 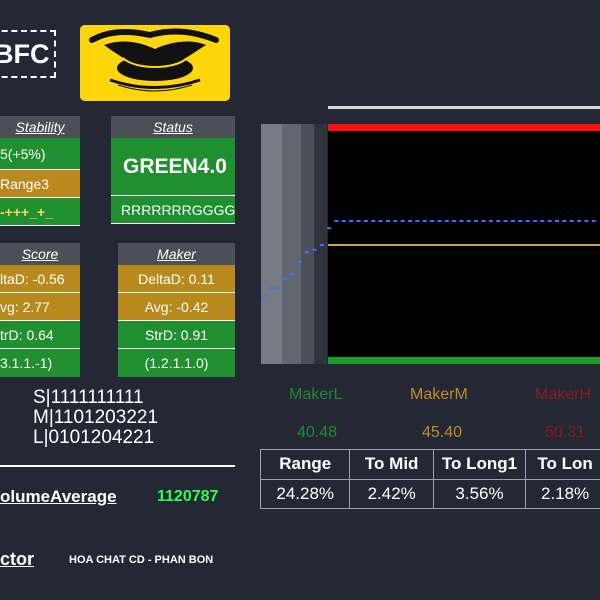 I want to click on company-logo, so click(x=155, y=63).